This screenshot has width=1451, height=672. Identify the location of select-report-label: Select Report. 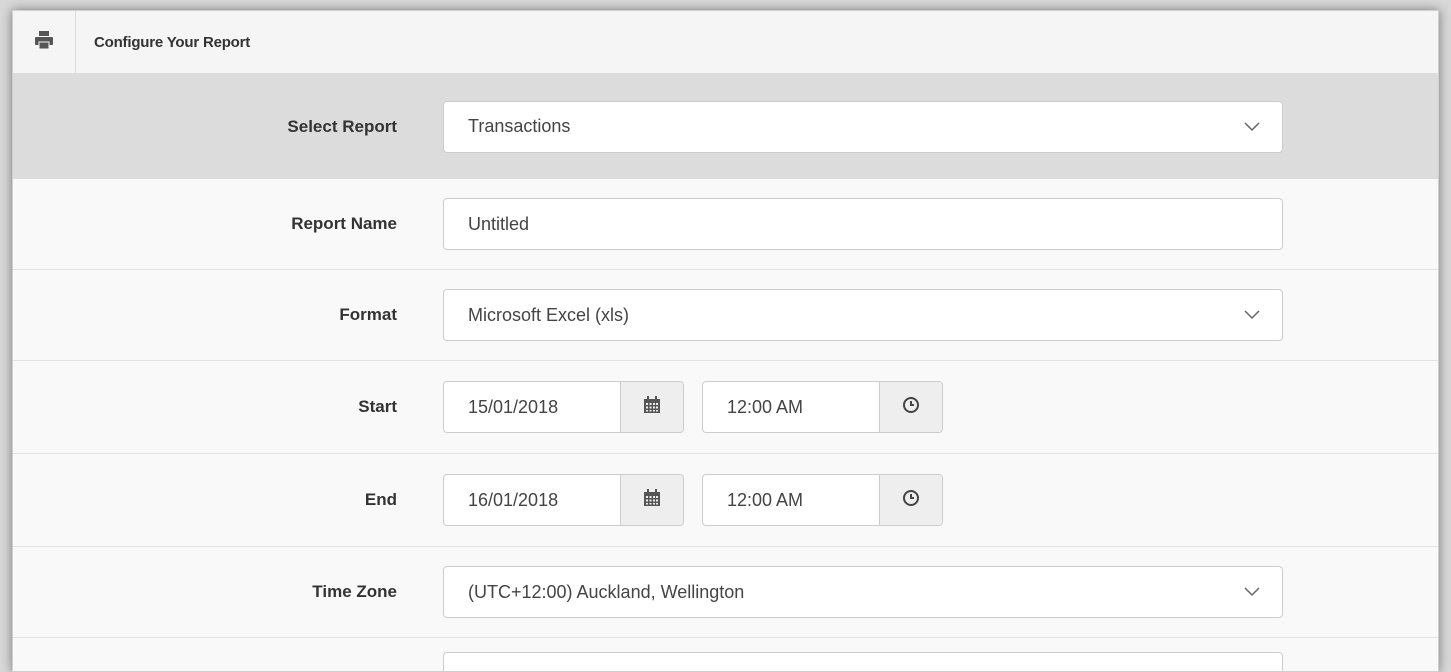
(342, 126).